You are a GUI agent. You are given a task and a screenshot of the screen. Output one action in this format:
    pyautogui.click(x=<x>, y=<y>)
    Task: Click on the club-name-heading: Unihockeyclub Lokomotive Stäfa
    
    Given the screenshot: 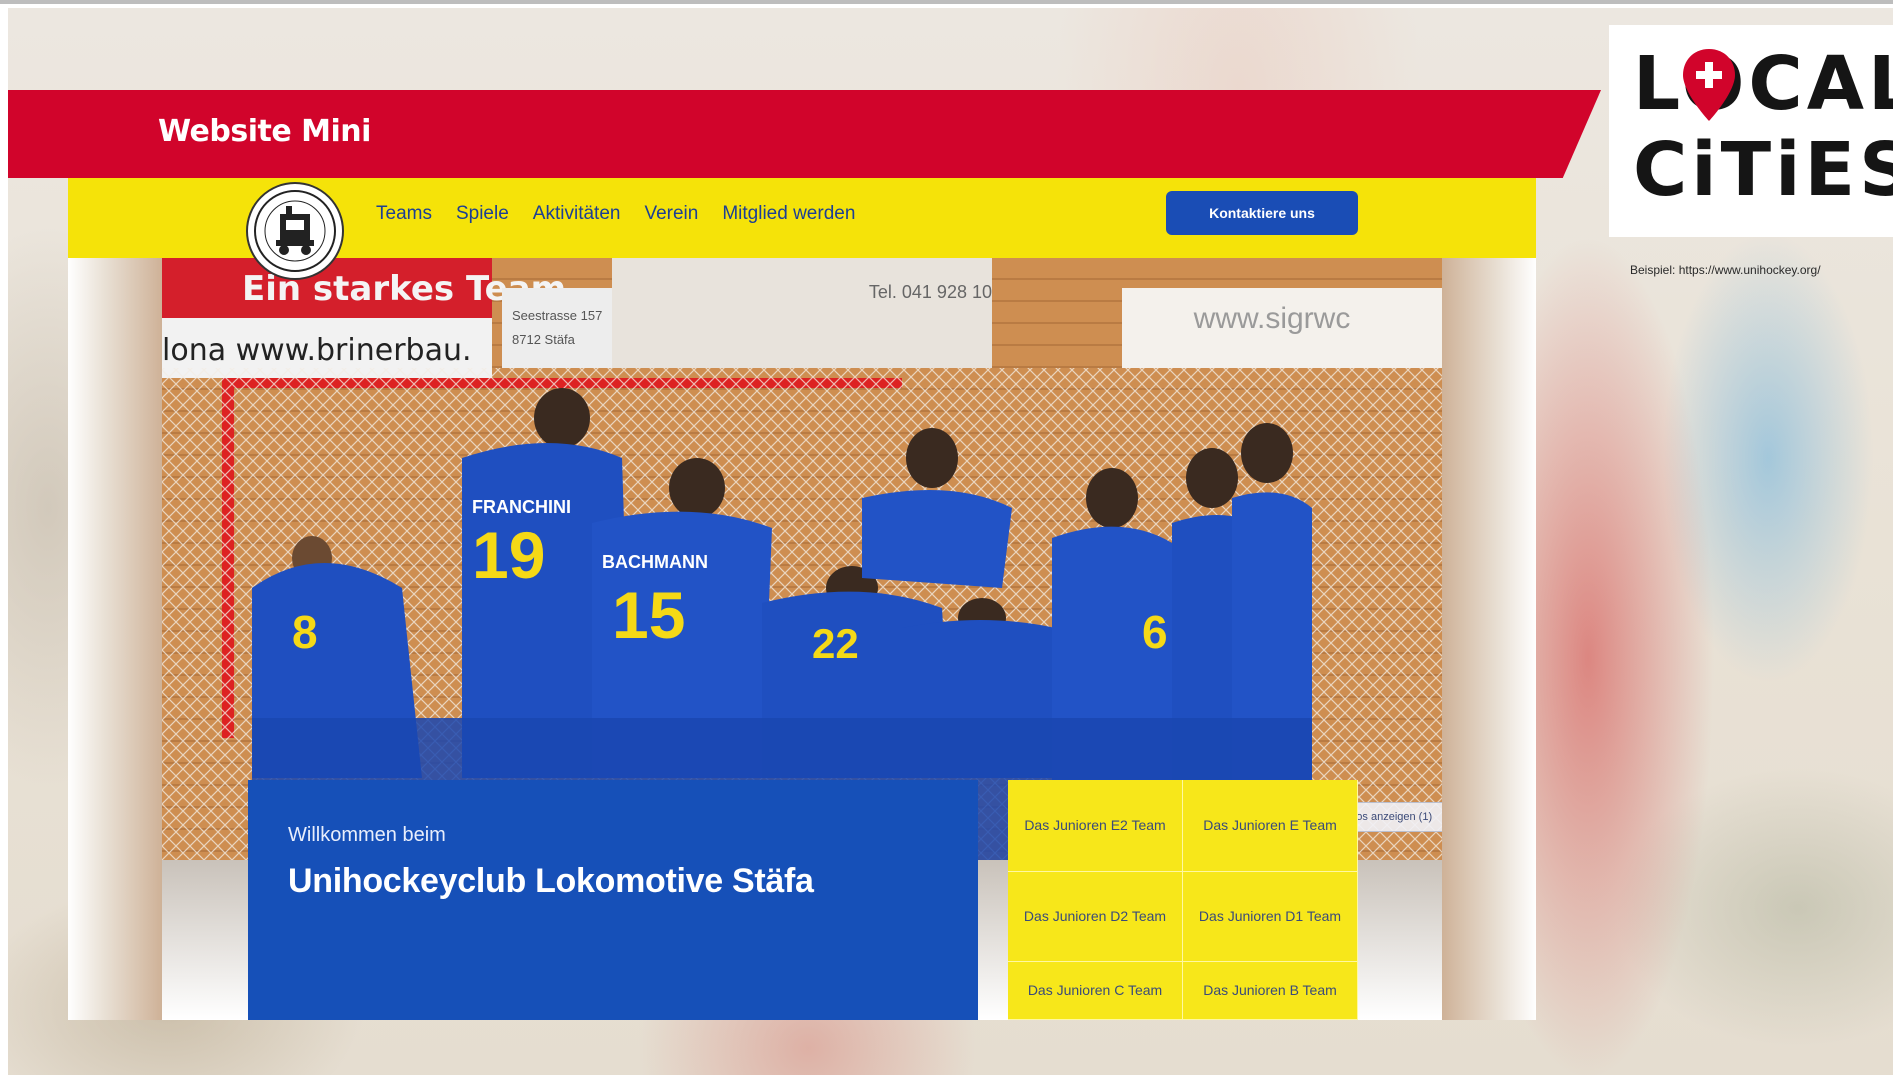 What is the action you would take?
    pyautogui.click(x=551, y=881)
    